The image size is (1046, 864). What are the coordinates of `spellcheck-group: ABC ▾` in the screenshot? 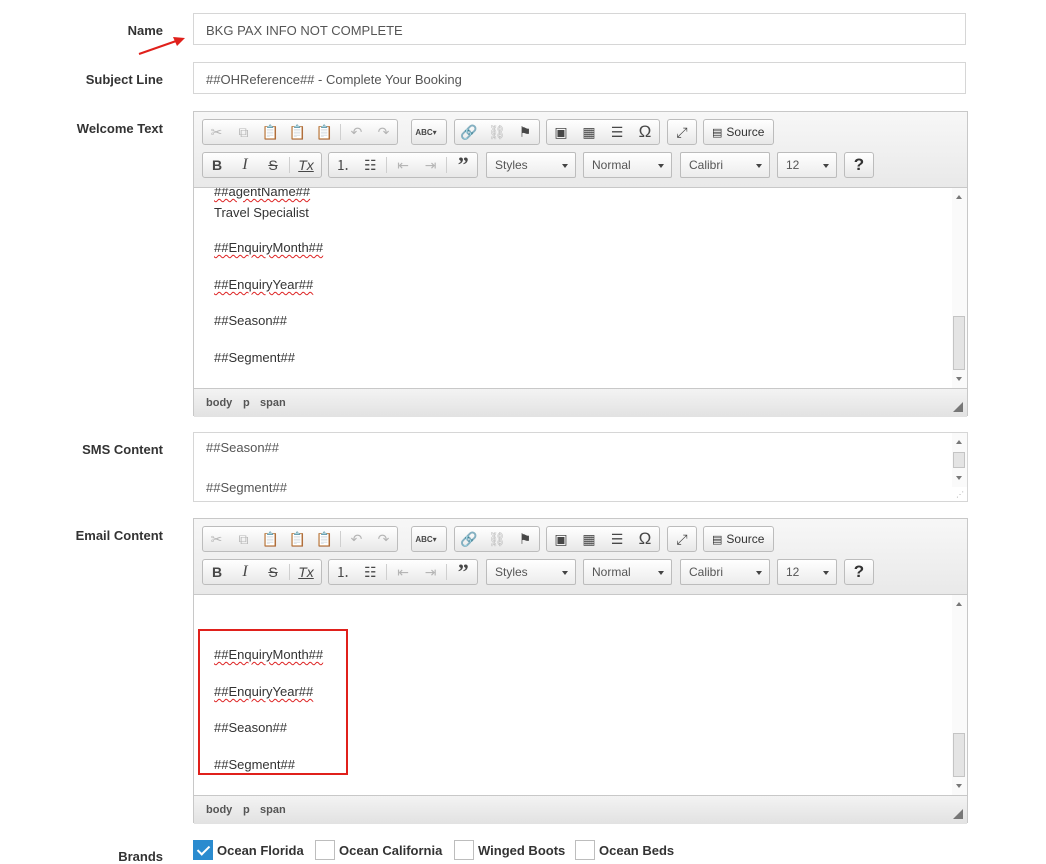 It's located at (429, 539).